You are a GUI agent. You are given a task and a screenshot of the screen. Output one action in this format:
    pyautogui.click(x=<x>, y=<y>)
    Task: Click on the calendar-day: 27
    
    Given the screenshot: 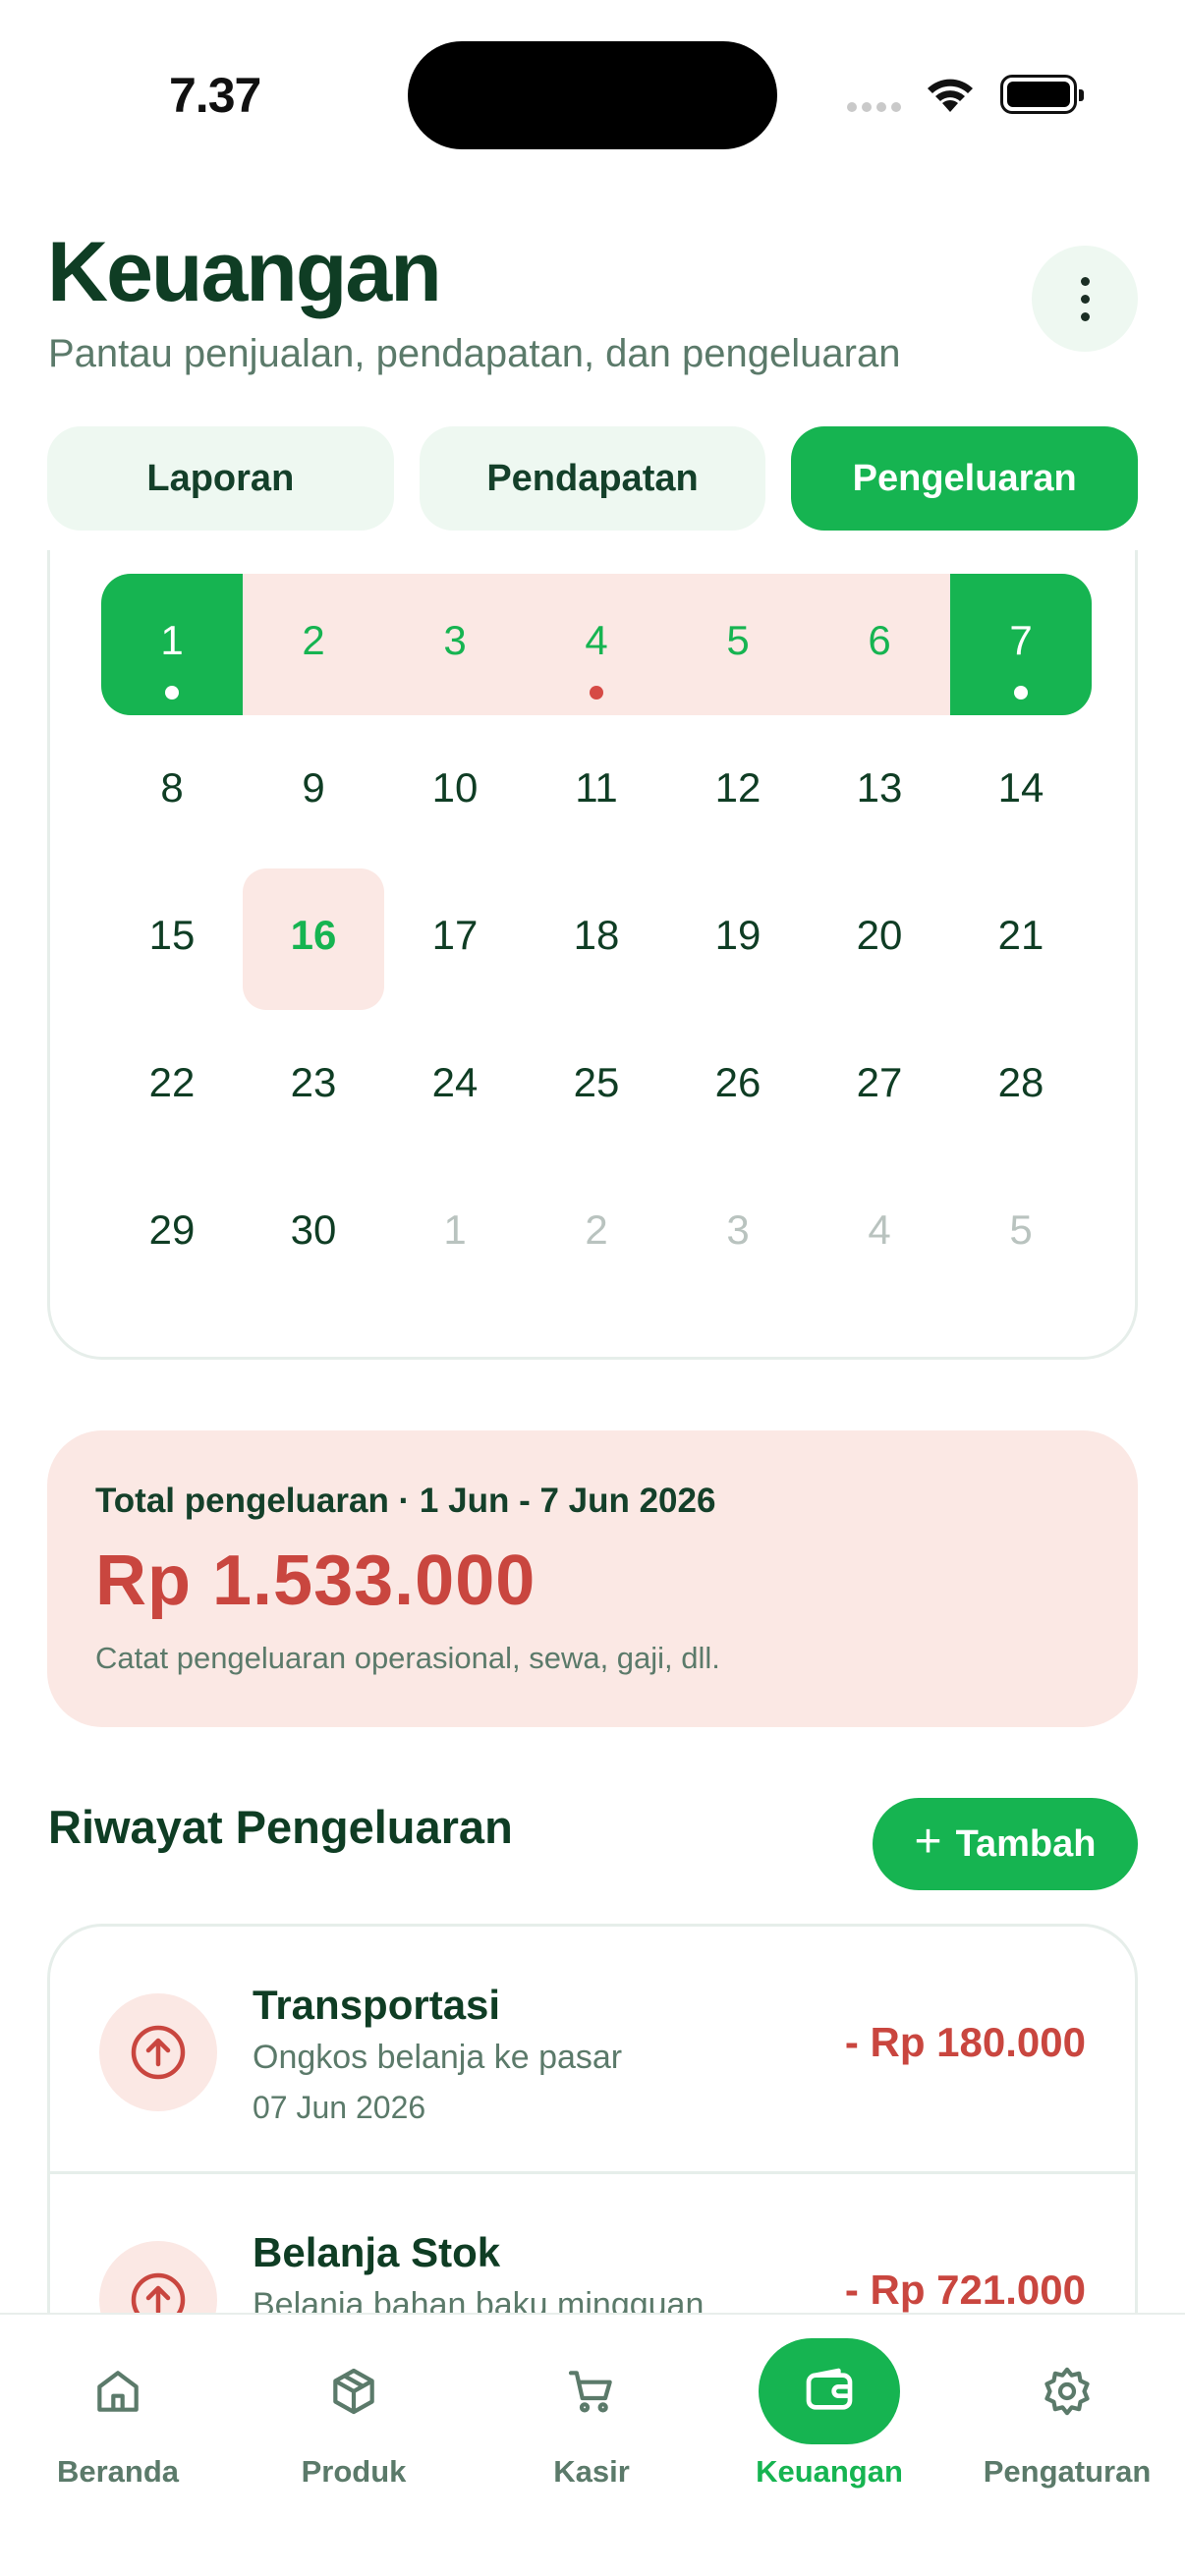 What is the action you would take?
    pyautogui.click(x=880, y=1086)
    